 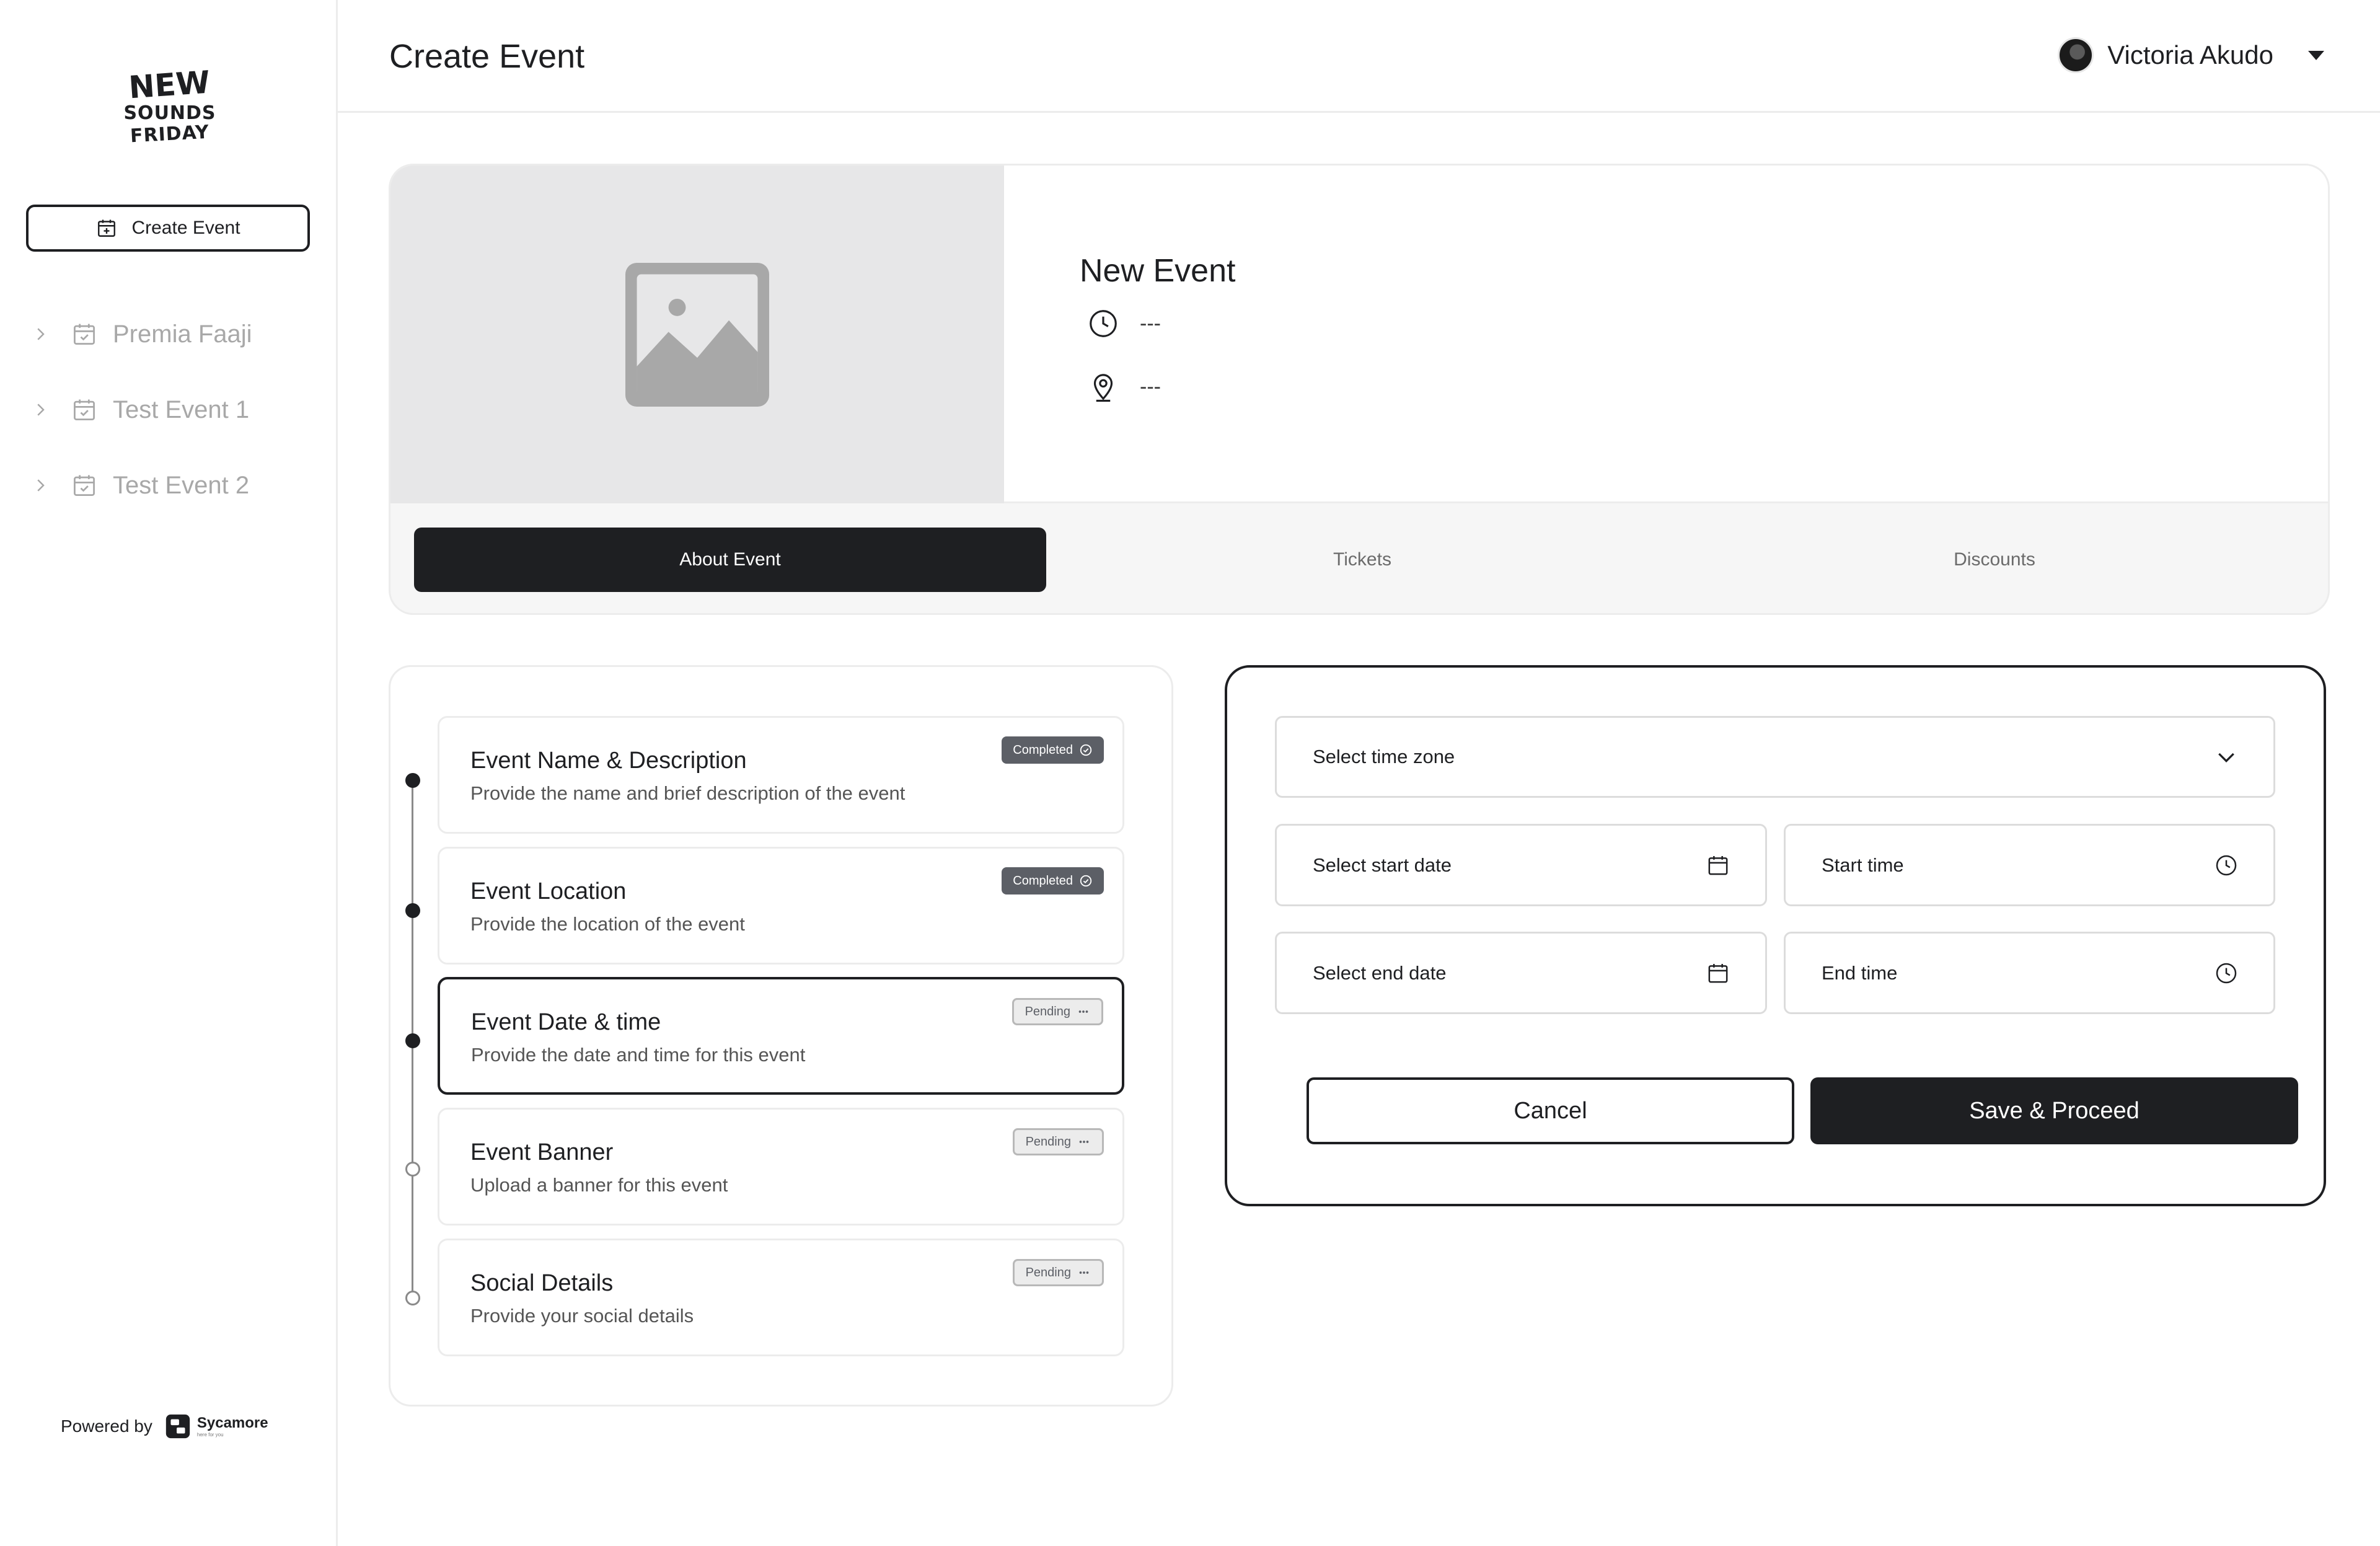 What do you see at coordinates (1103, 388) in the screenshot?
I see `map-pin-icon` at bounding box center [1103, 388].